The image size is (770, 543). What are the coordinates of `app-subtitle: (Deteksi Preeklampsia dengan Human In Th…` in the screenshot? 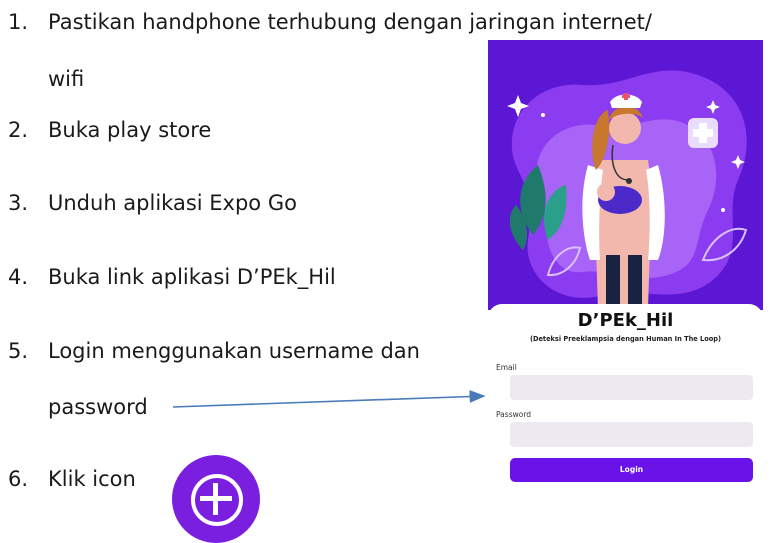 It's located at (625, 339).